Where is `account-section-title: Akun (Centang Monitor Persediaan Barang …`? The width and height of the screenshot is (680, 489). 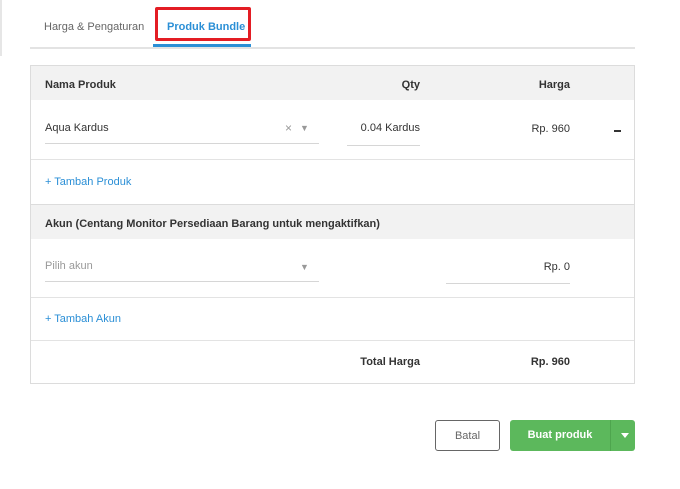
account-section-title: Akun (Centang Monitor Persediaan Barang … is located at coordinates (212, 224).